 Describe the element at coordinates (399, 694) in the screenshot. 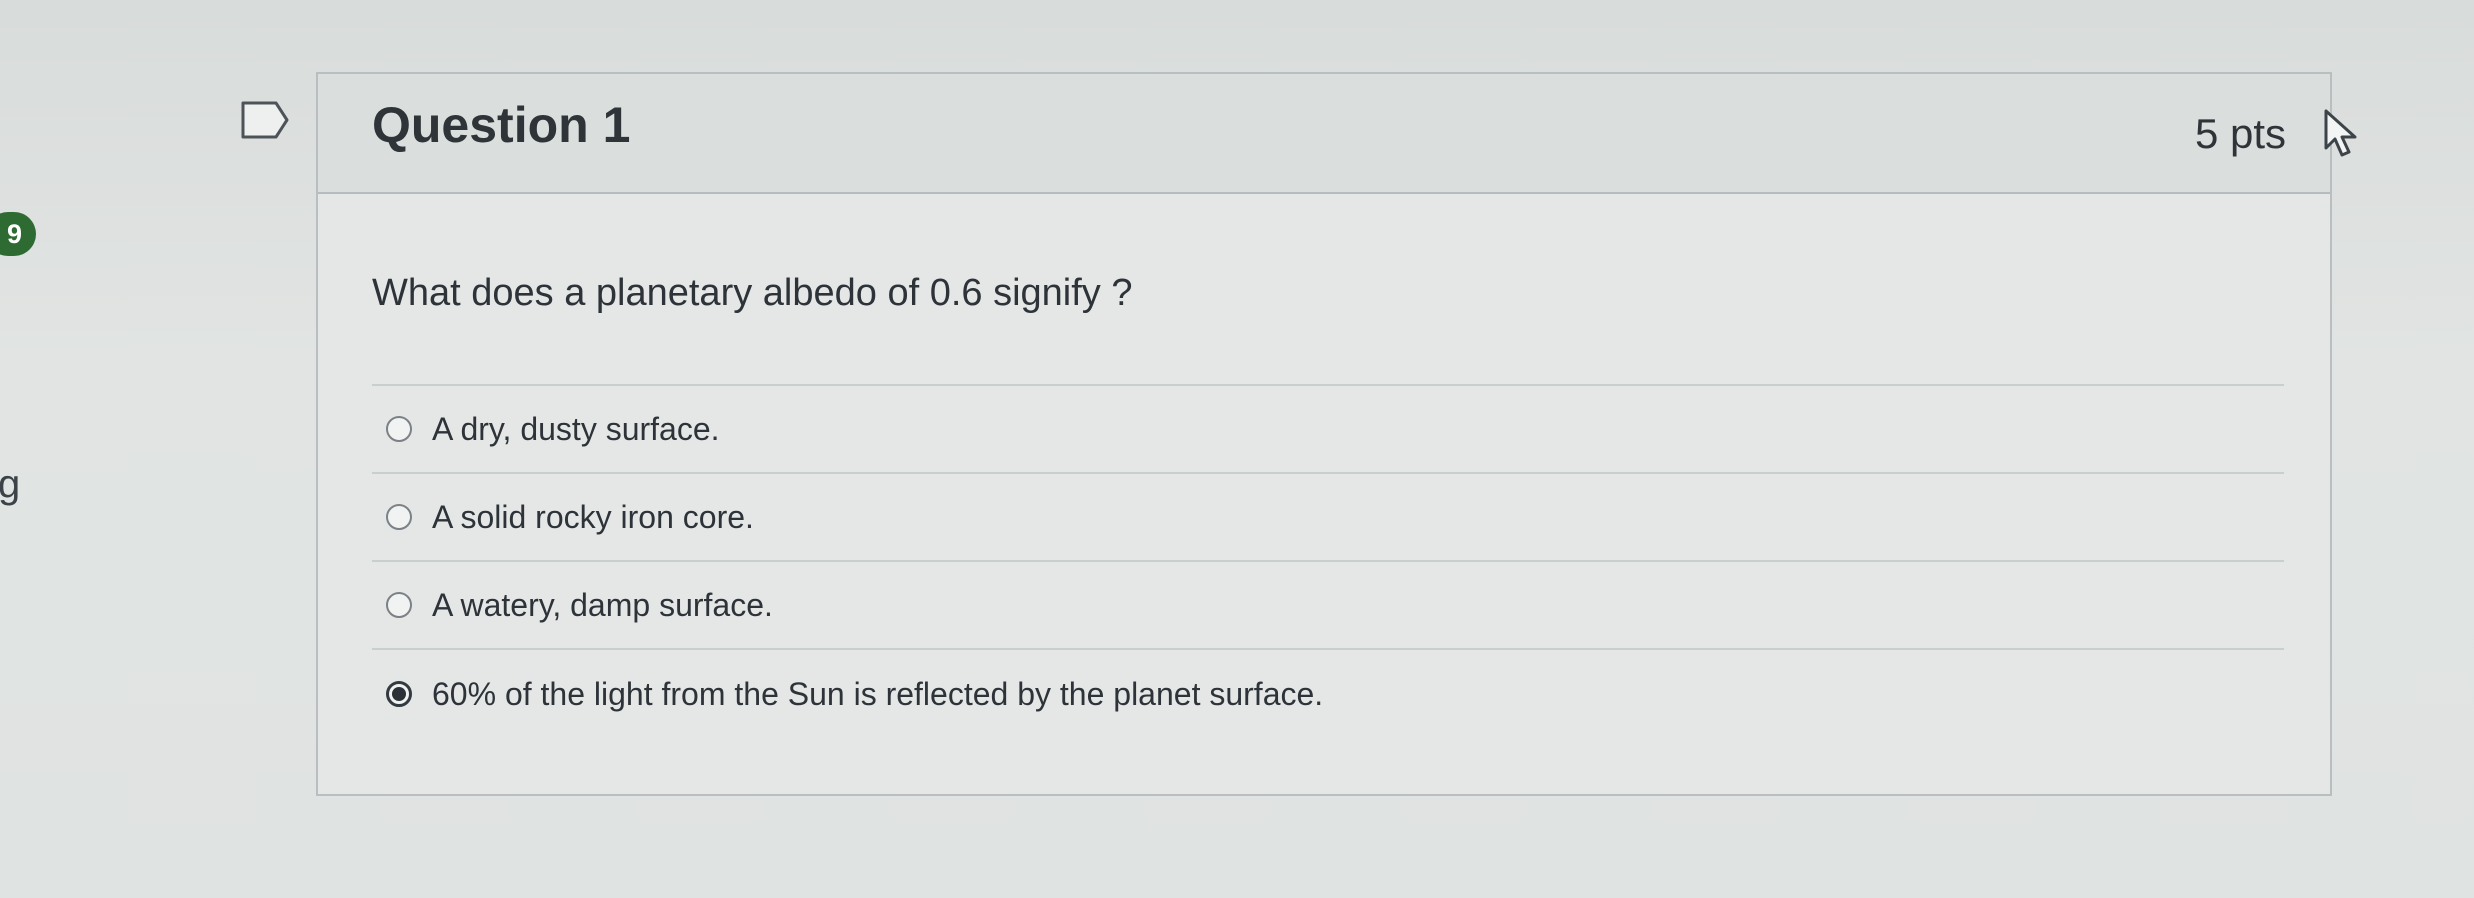

I see `radio-button-selected` at that location.